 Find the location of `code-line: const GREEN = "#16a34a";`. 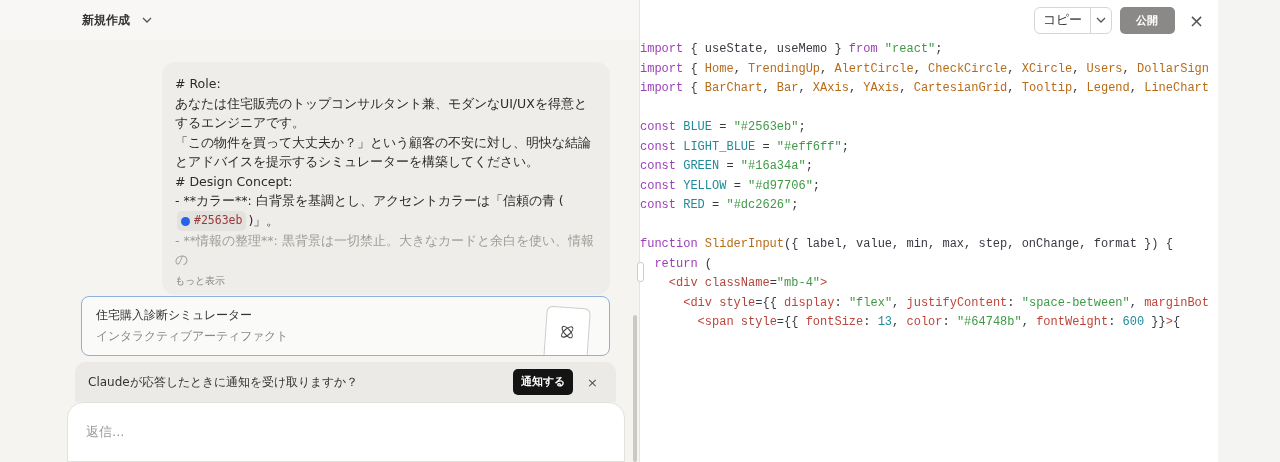

code-line: const GREEN = "#16a34a"; is located at coordinates (727, 166).